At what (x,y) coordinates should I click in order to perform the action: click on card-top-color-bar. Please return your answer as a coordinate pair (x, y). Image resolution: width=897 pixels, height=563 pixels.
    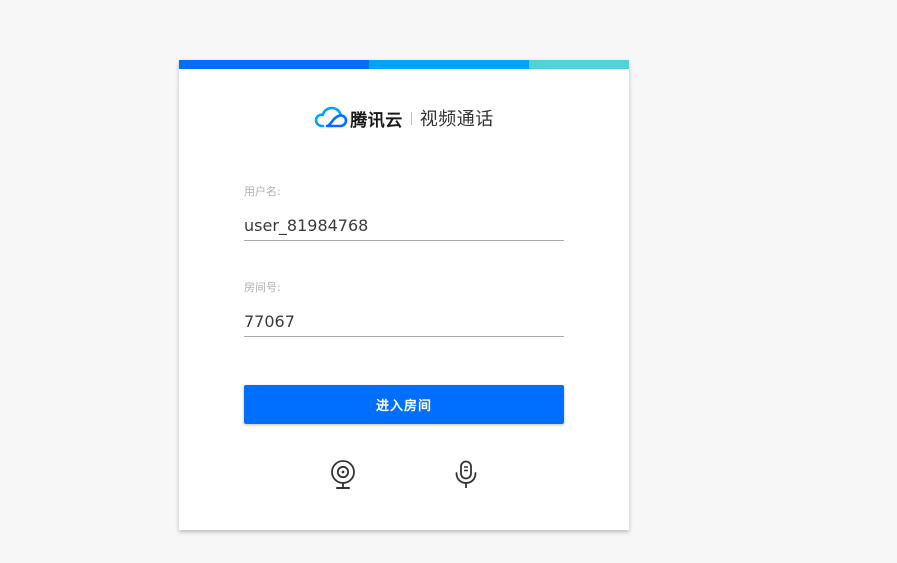
    Looking at the image, I should click on (404, 64).